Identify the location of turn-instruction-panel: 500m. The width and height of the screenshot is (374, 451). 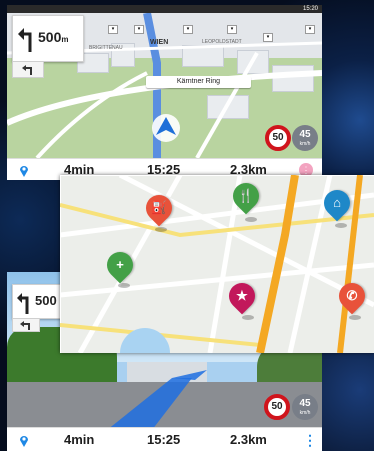
(48, 38).